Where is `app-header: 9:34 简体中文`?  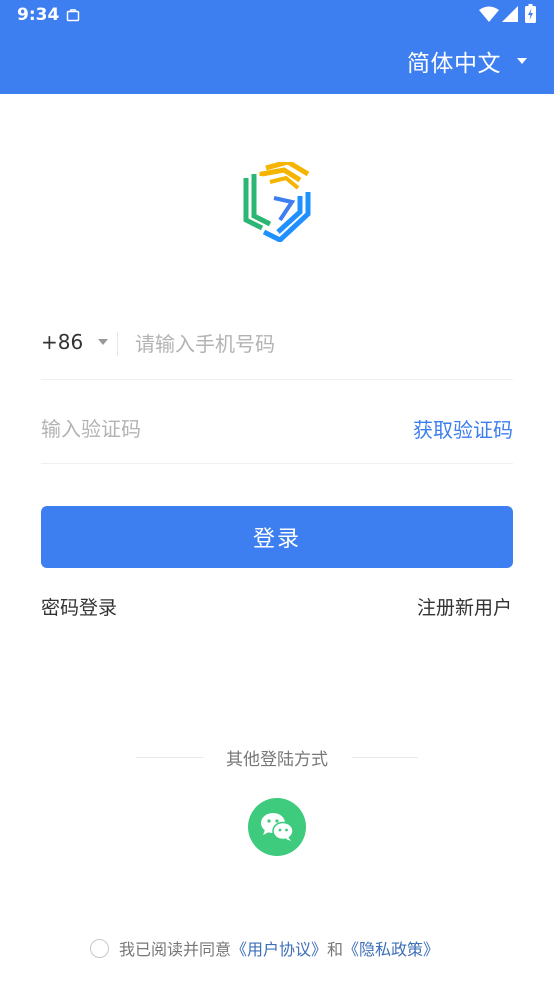 app-header: 9:34 简体中文 is located at coordinates (277, 47).